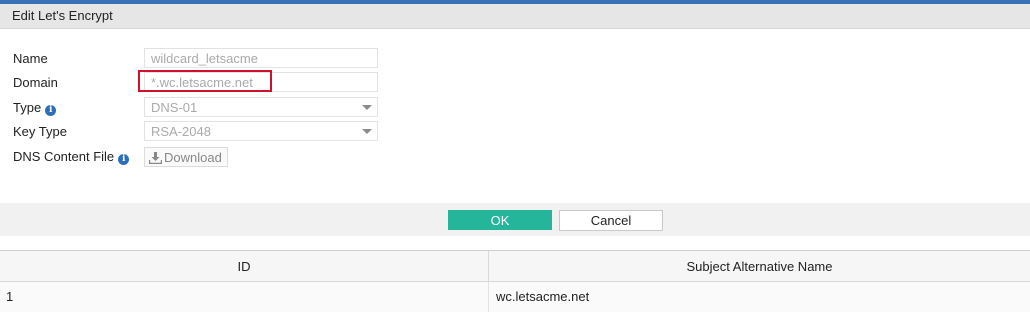  Describe the element at coordinates (244, 266) in the screenshot. I see `column-header-id: ID` at that location.